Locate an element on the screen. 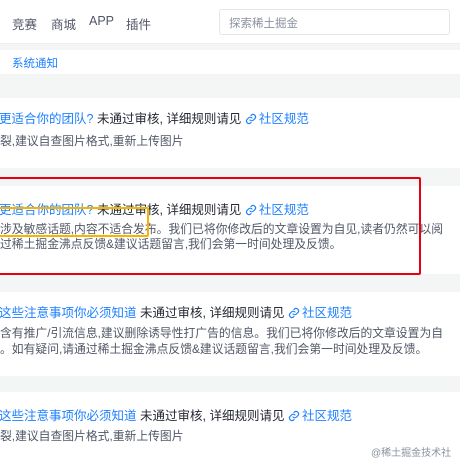  article-title-link: 更适合你的团队? is located at coordinates (46, 119).